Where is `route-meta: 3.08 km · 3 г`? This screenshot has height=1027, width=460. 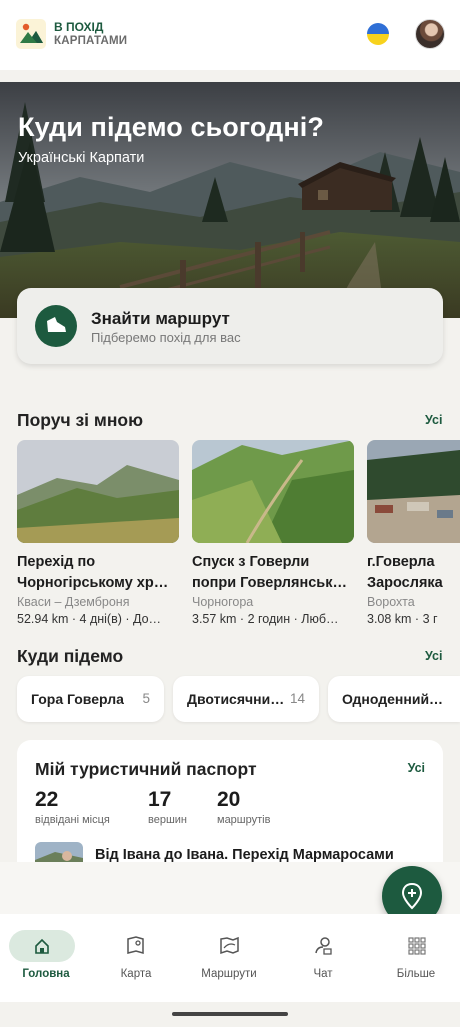 route-meta: 3.08 km · 3 г is located at coordinates (402, 619).